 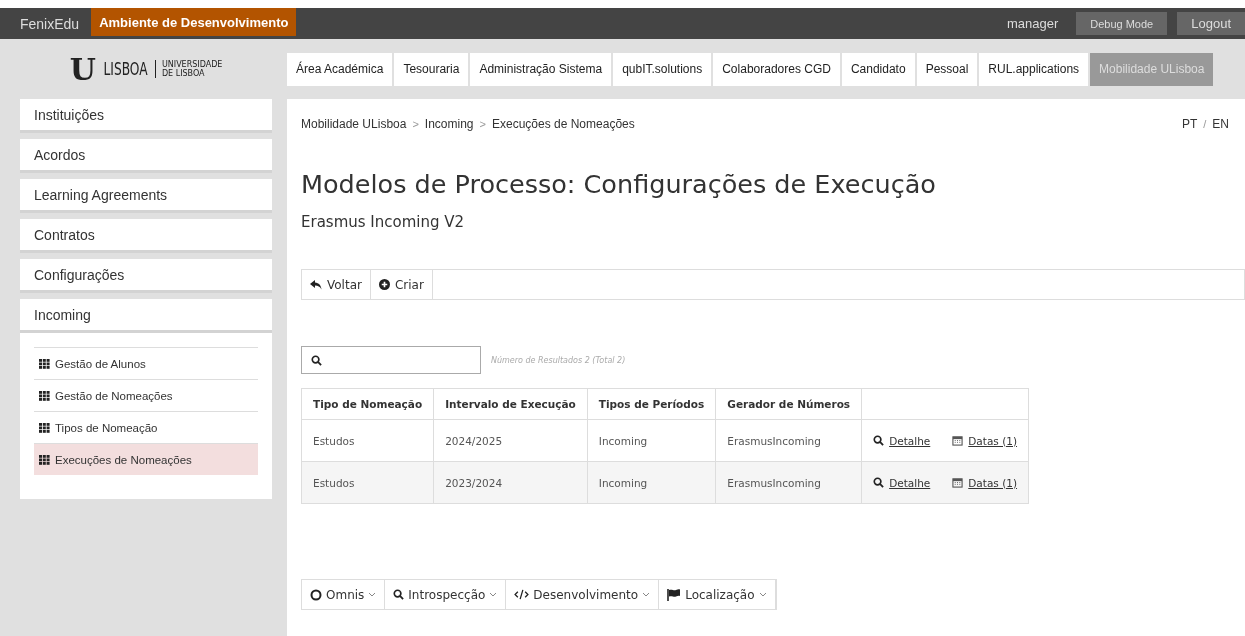 What do you see at coordinates (1034, 69) in the screenshot?
I see `nav-tab: RUL.applications` at bounding box center [1034, 69].